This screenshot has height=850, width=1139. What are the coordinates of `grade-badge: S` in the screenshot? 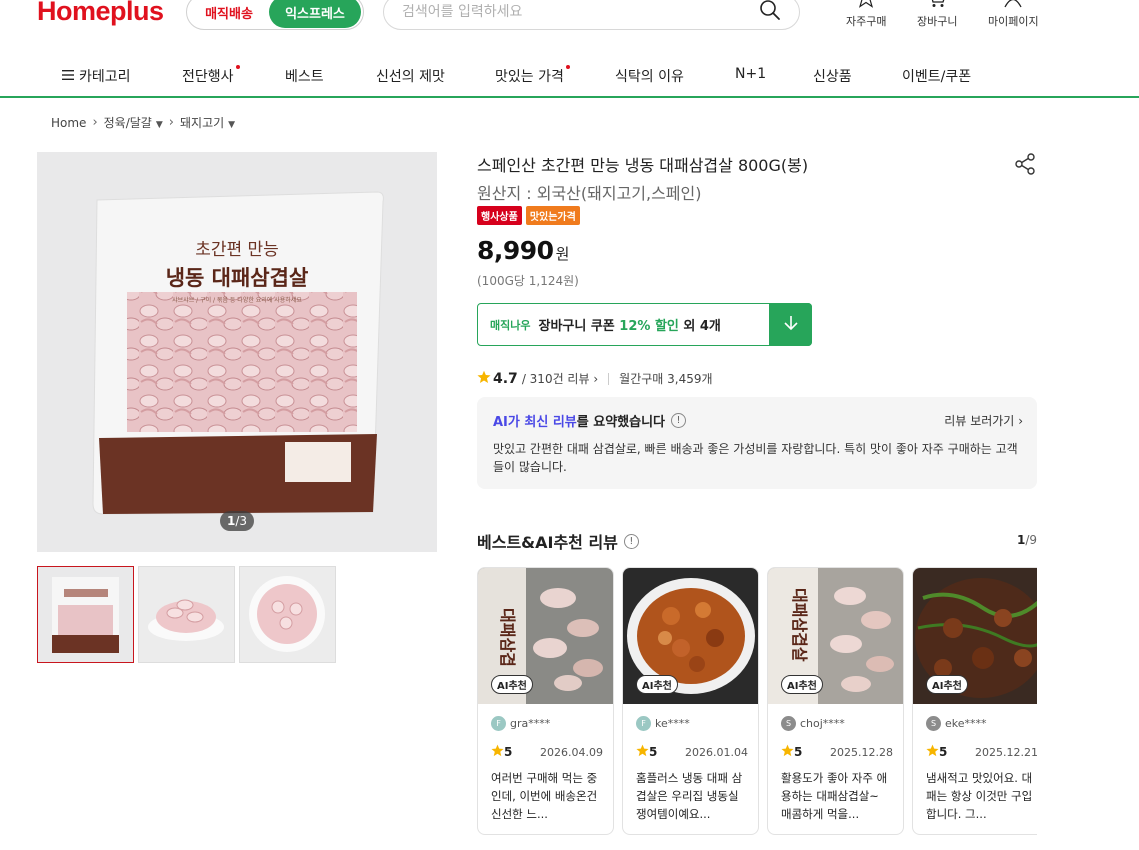 It's located at (933, 723).